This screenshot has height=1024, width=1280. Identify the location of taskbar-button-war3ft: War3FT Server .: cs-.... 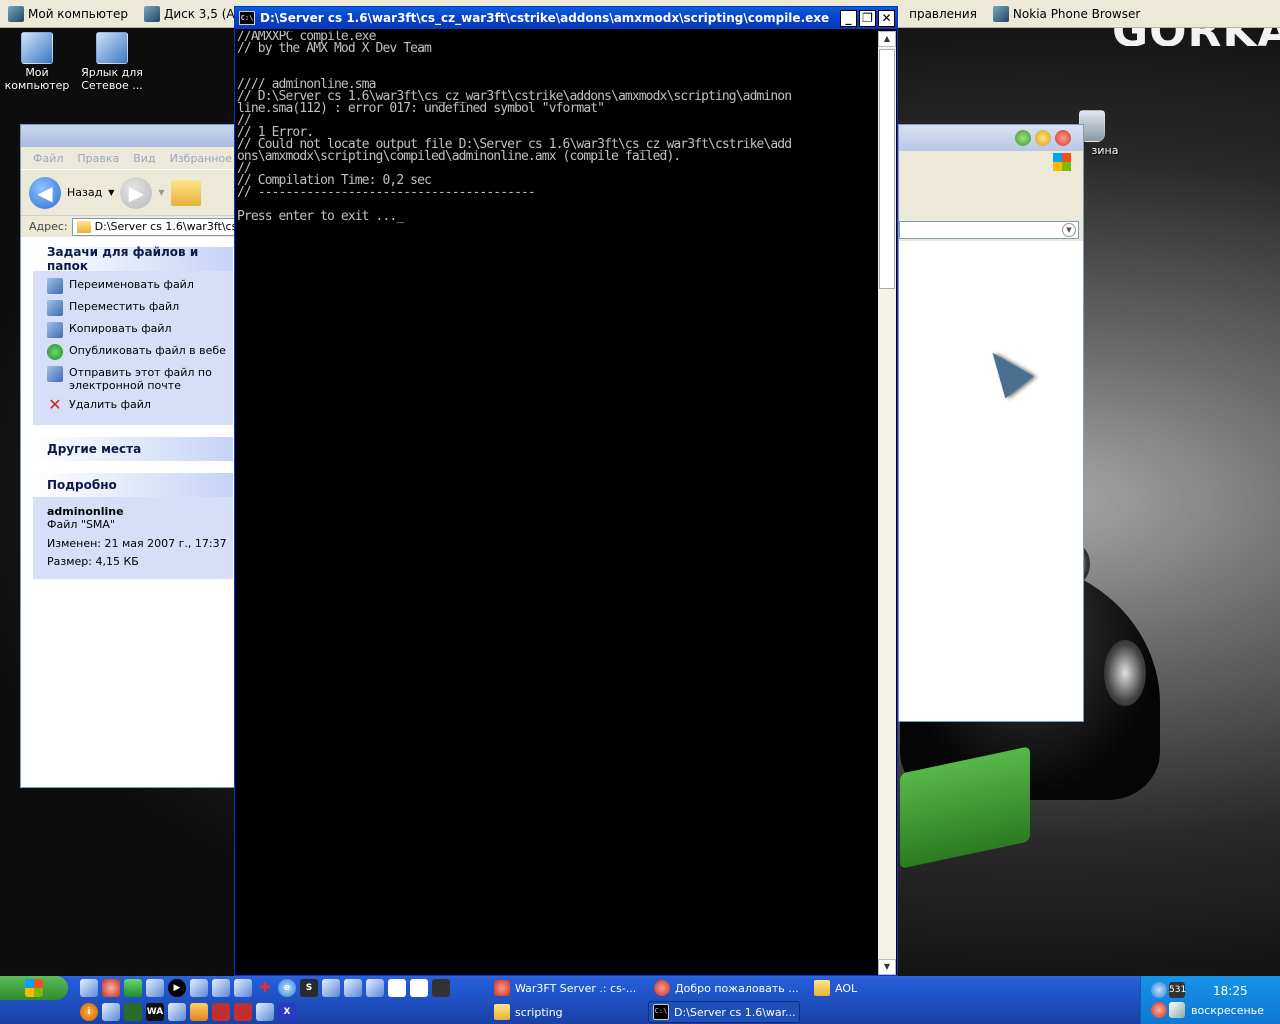
(565, 988).